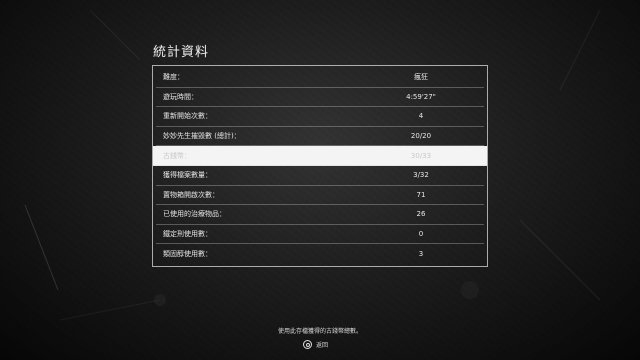 This screenshot has height=360, width=640. What do you see at coordinates (320, 78) in the screenshot?
I see `stat-row-difficulty: 難度： 瘋狂` at bounding box center [320, 78].